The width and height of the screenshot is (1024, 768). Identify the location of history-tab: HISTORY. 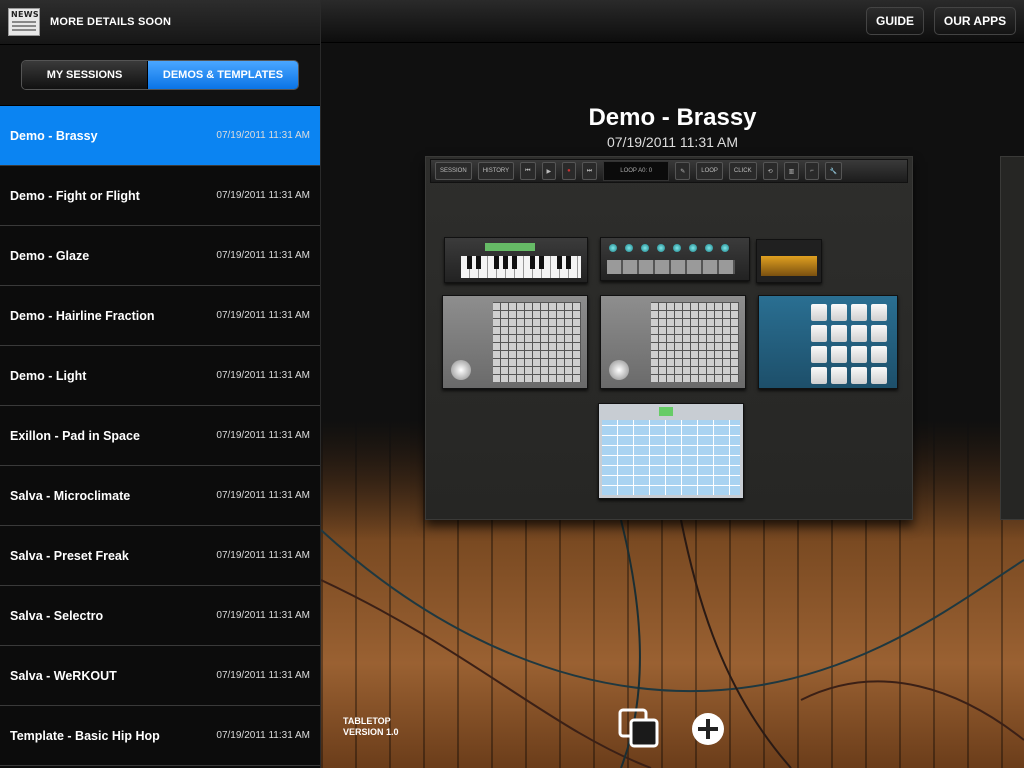
(496, 171).